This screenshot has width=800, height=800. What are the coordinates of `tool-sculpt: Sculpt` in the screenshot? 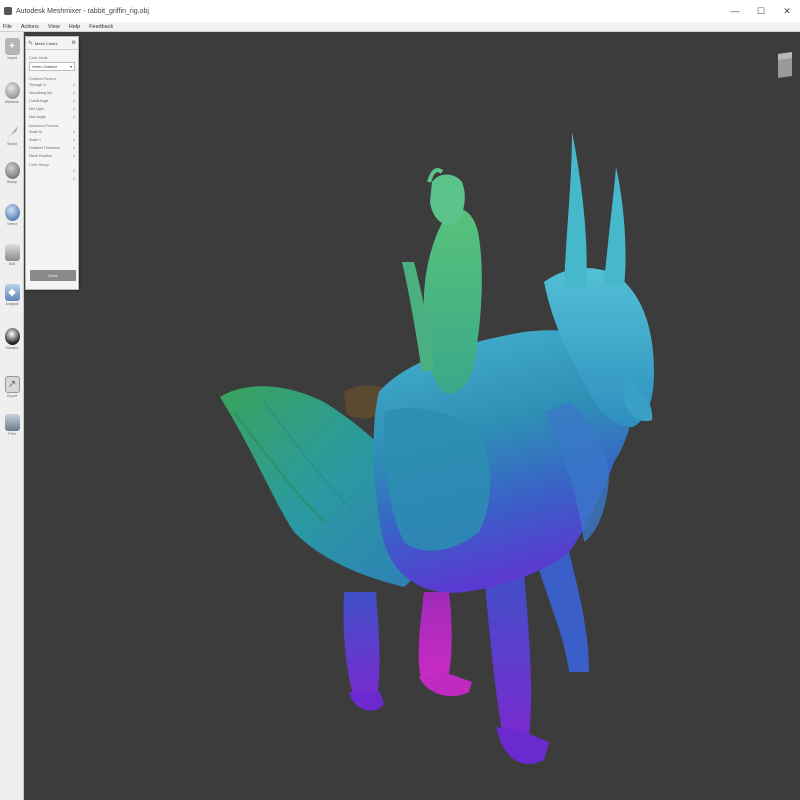 It's located at (12, 139).